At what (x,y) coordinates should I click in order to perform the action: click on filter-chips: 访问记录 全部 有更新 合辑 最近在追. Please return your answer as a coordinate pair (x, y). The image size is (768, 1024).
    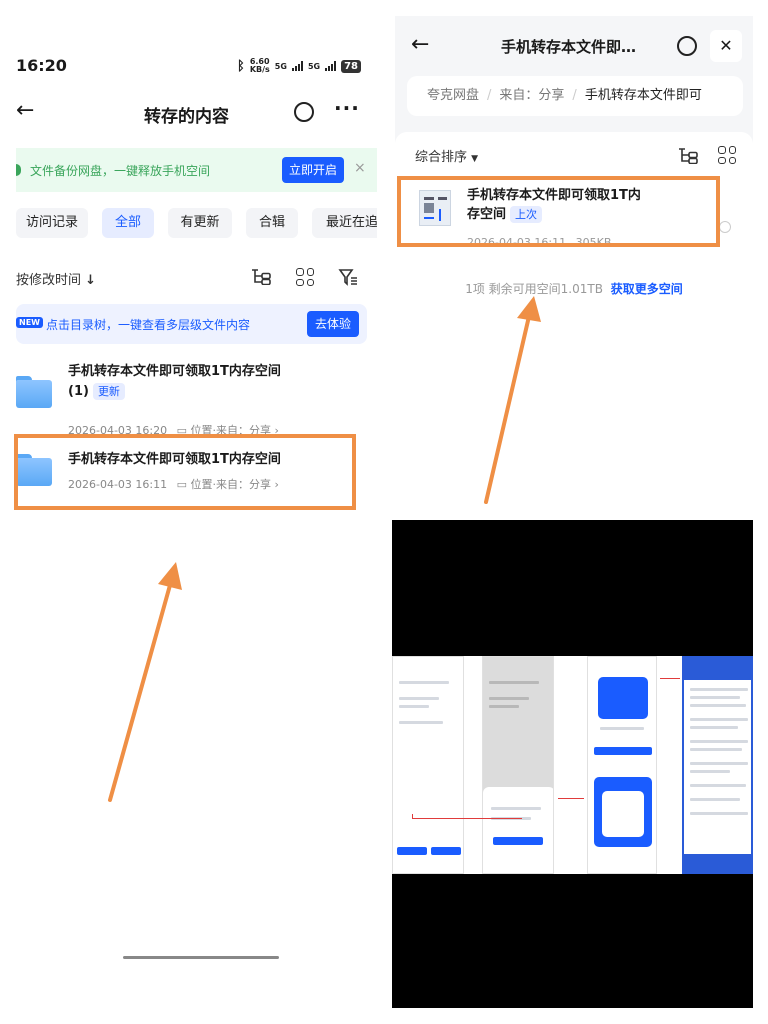
    Looking at the image, I should click on (196, 224).